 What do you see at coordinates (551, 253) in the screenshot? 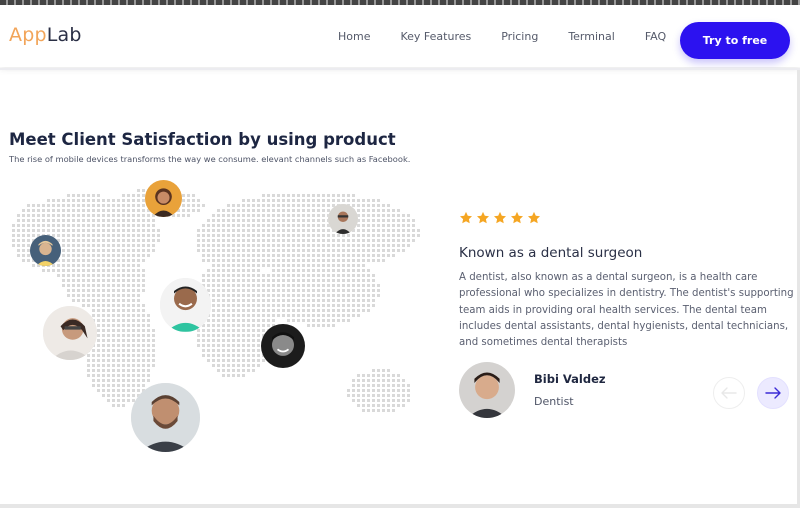
I see `review-title: Known as a dental surgeon` at bounding box center [551, 253].